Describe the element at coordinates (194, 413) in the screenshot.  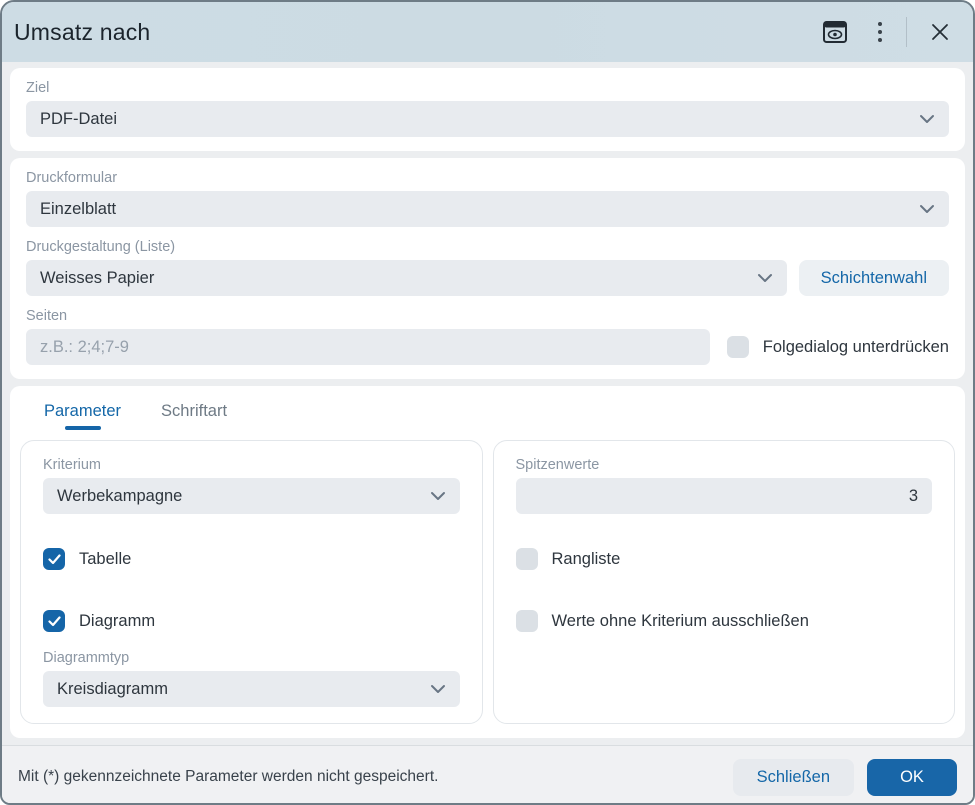
I see `tab-schriftart: Schriftart` at that location.